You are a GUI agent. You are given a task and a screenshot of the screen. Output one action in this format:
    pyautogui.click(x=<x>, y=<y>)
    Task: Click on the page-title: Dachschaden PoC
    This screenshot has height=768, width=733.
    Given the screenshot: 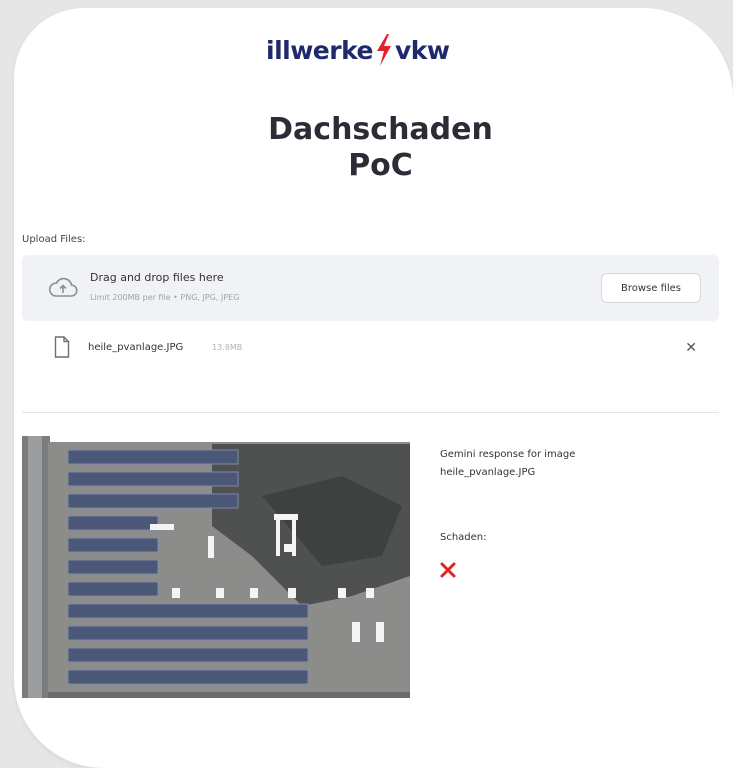 What is the action you would take?
    pyautogui.click(x=373, y=148)
    